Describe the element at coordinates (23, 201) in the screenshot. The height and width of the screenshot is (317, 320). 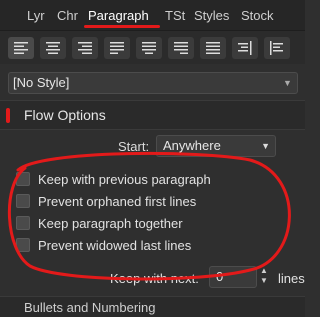
I see `prevent-orphaned-checkbox` at that location.